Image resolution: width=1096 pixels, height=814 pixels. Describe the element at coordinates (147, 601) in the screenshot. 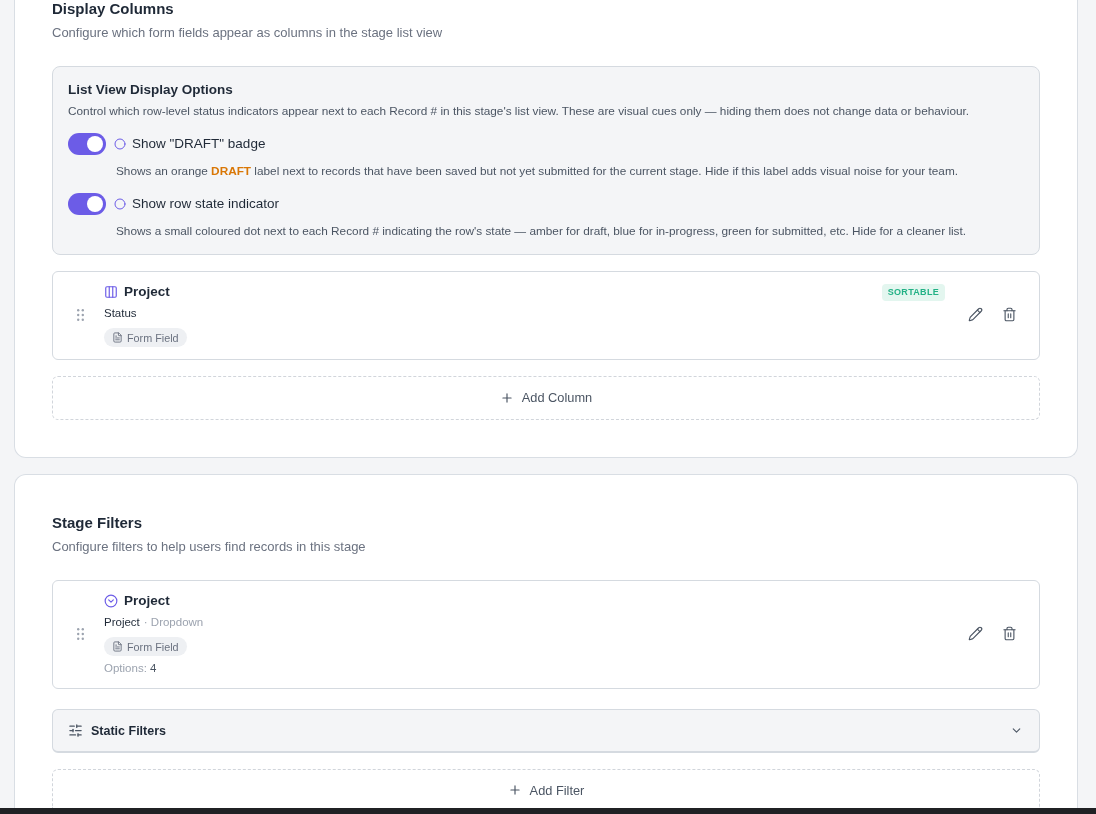

I see `filter-title: Project` at that location.